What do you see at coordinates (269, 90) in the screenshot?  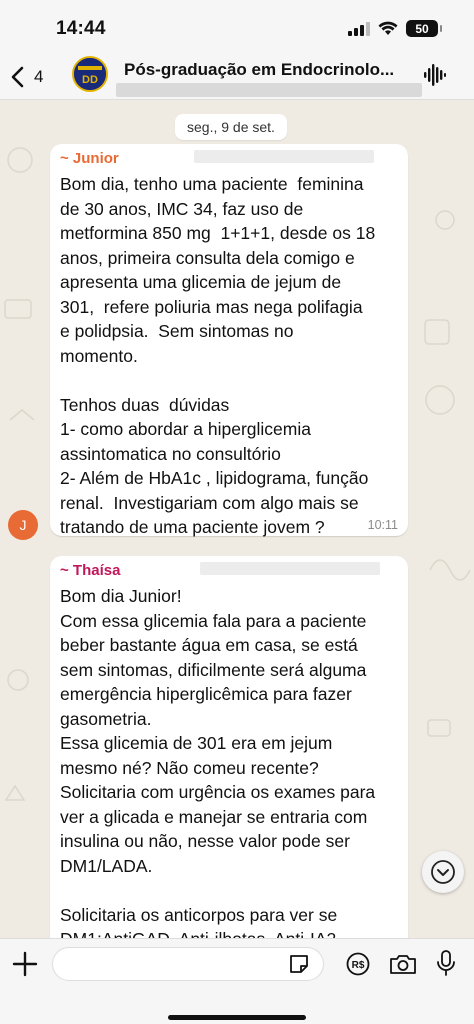 I see `group-members-redacted` at bounding box center [269, 90].